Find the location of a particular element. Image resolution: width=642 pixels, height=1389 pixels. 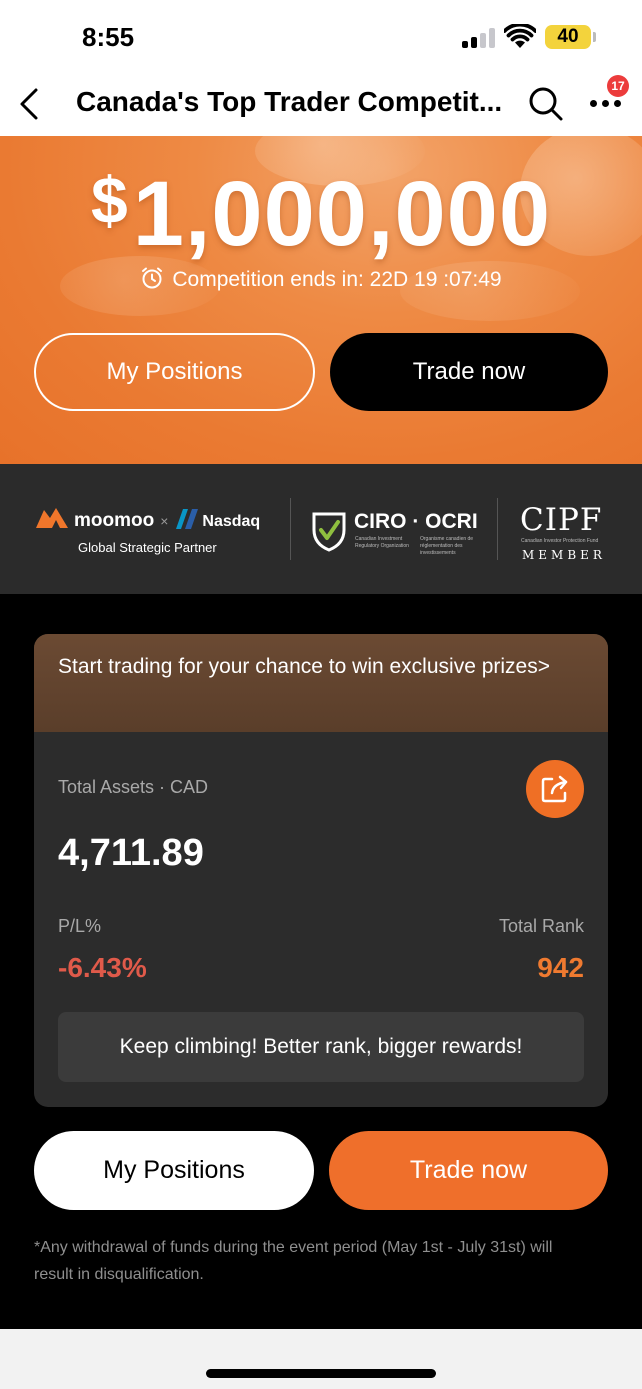

total-assets-label: Total Assets · CAD is located at coordinates (133, 787).